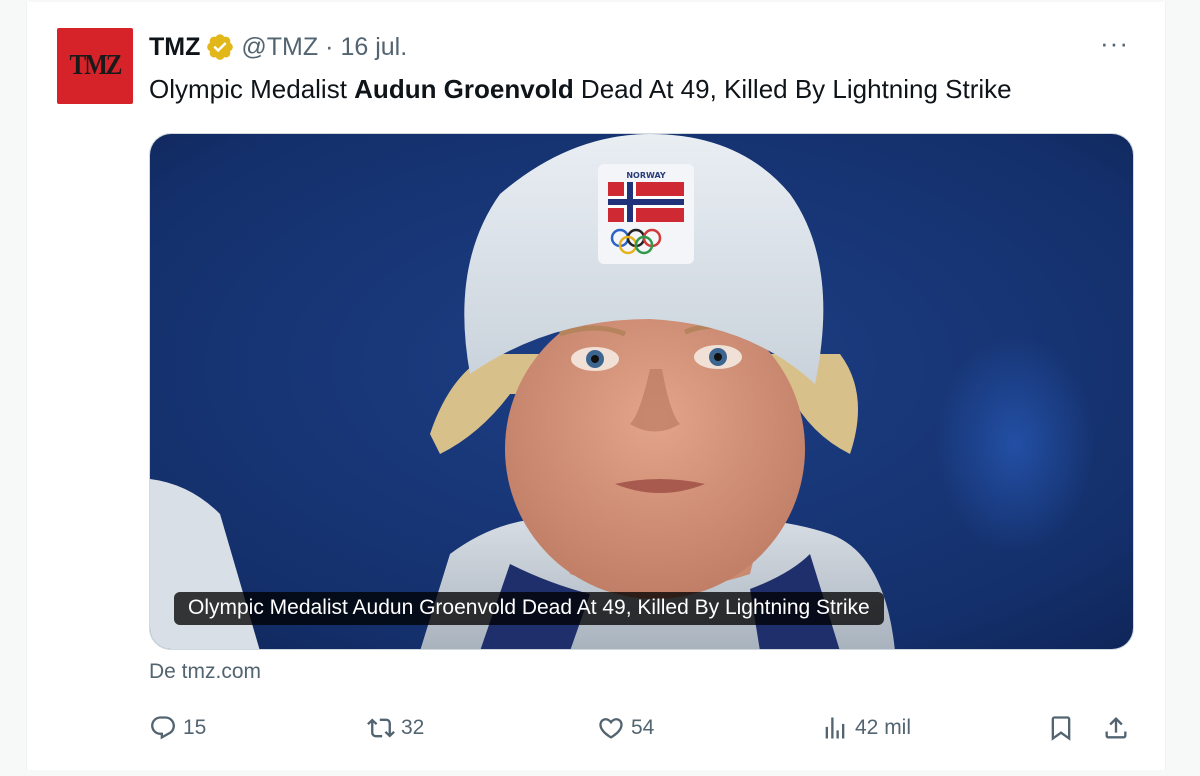 The image size is (1200, 776). I want to click on heart-icon, so click(611, 728).